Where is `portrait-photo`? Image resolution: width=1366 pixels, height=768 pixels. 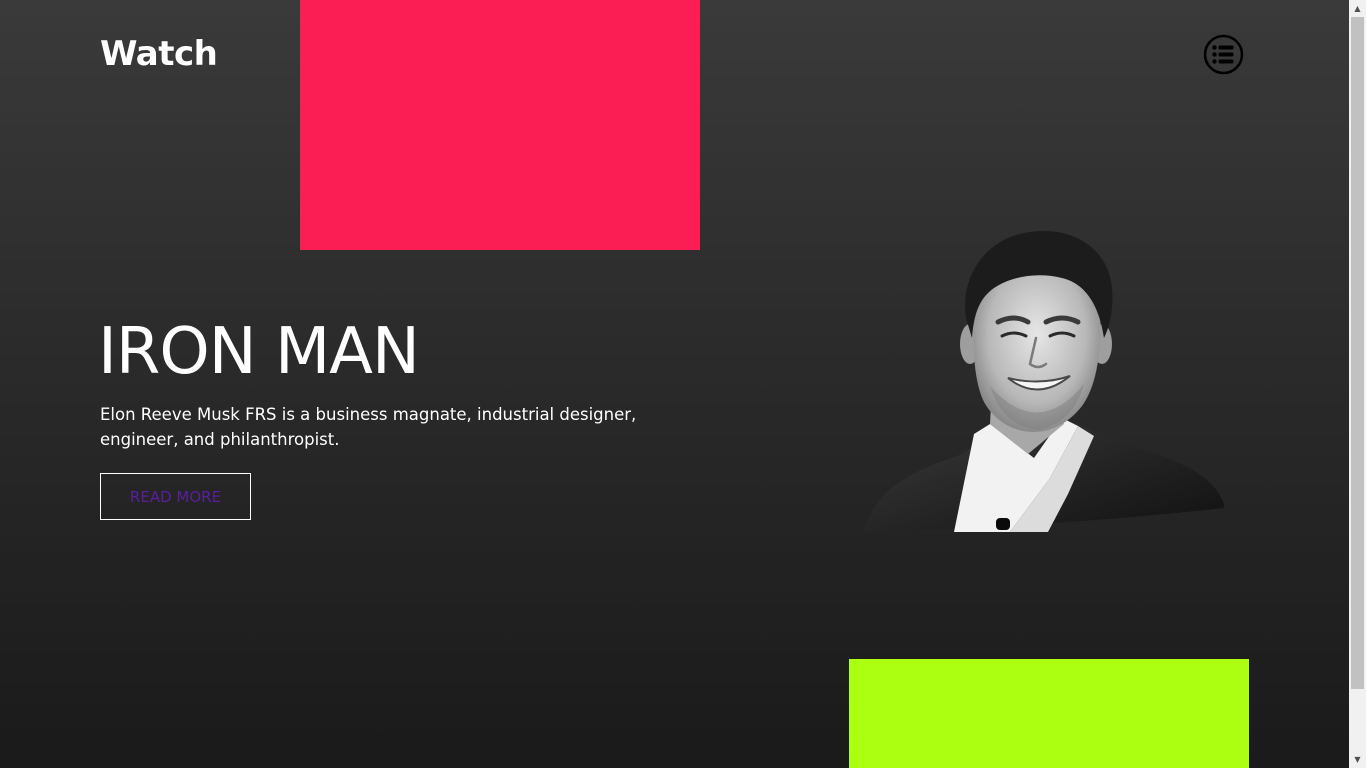 portrait-photo is located at coordinates (1044, 381).